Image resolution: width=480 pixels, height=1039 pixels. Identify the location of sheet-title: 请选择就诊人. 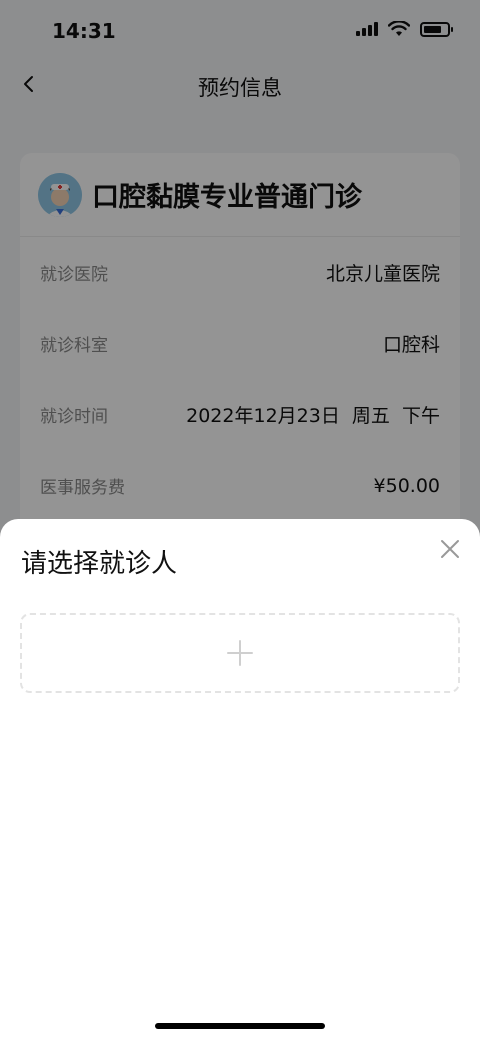
(99, 564).